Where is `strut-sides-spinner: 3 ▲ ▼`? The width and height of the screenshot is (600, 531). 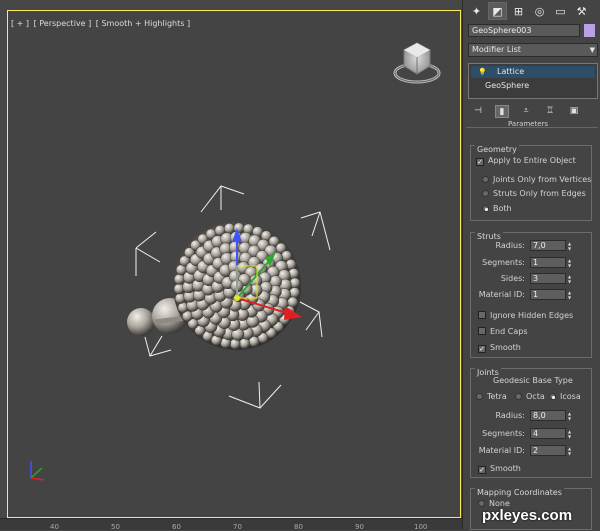
strut-sides-spinner: 3 ▲ ▼ is located at coordinates (552, 278).